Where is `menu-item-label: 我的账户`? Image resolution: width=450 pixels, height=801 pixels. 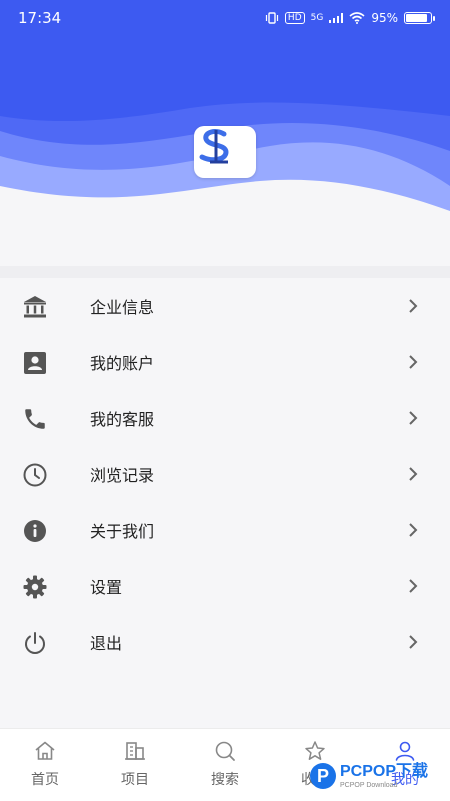
menu-item-label: 我的账户 is located at coordinates (122, 363).